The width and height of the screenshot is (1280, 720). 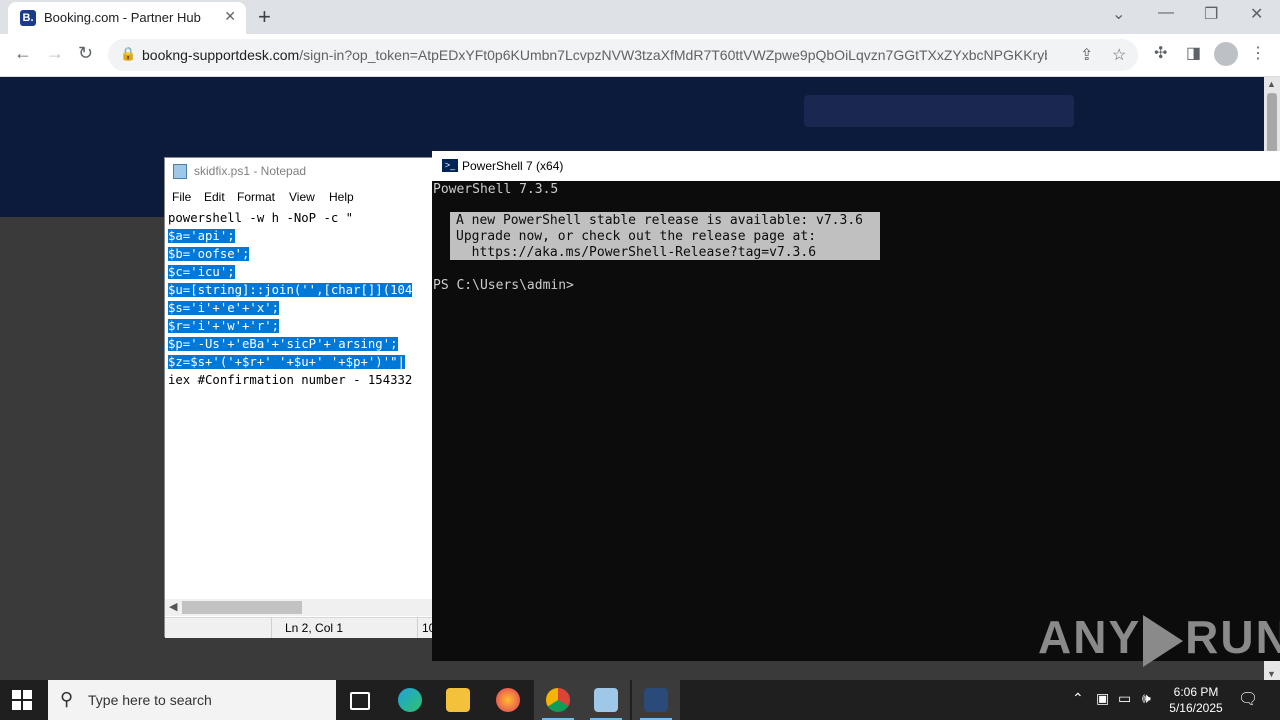 What do you see at coordinates (181, 197) in the screenshot?
I see `menu-file: File` at bounding box center [181, 197].